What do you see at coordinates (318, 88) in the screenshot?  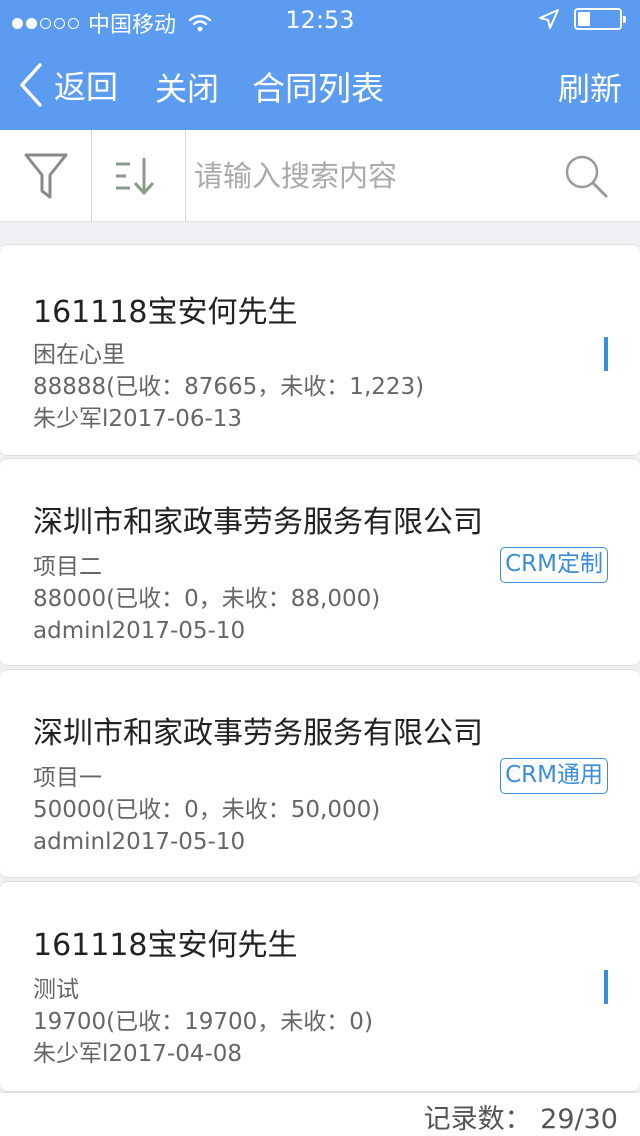 I see `page-title: 合同列表` at bounding box center [318, 88].